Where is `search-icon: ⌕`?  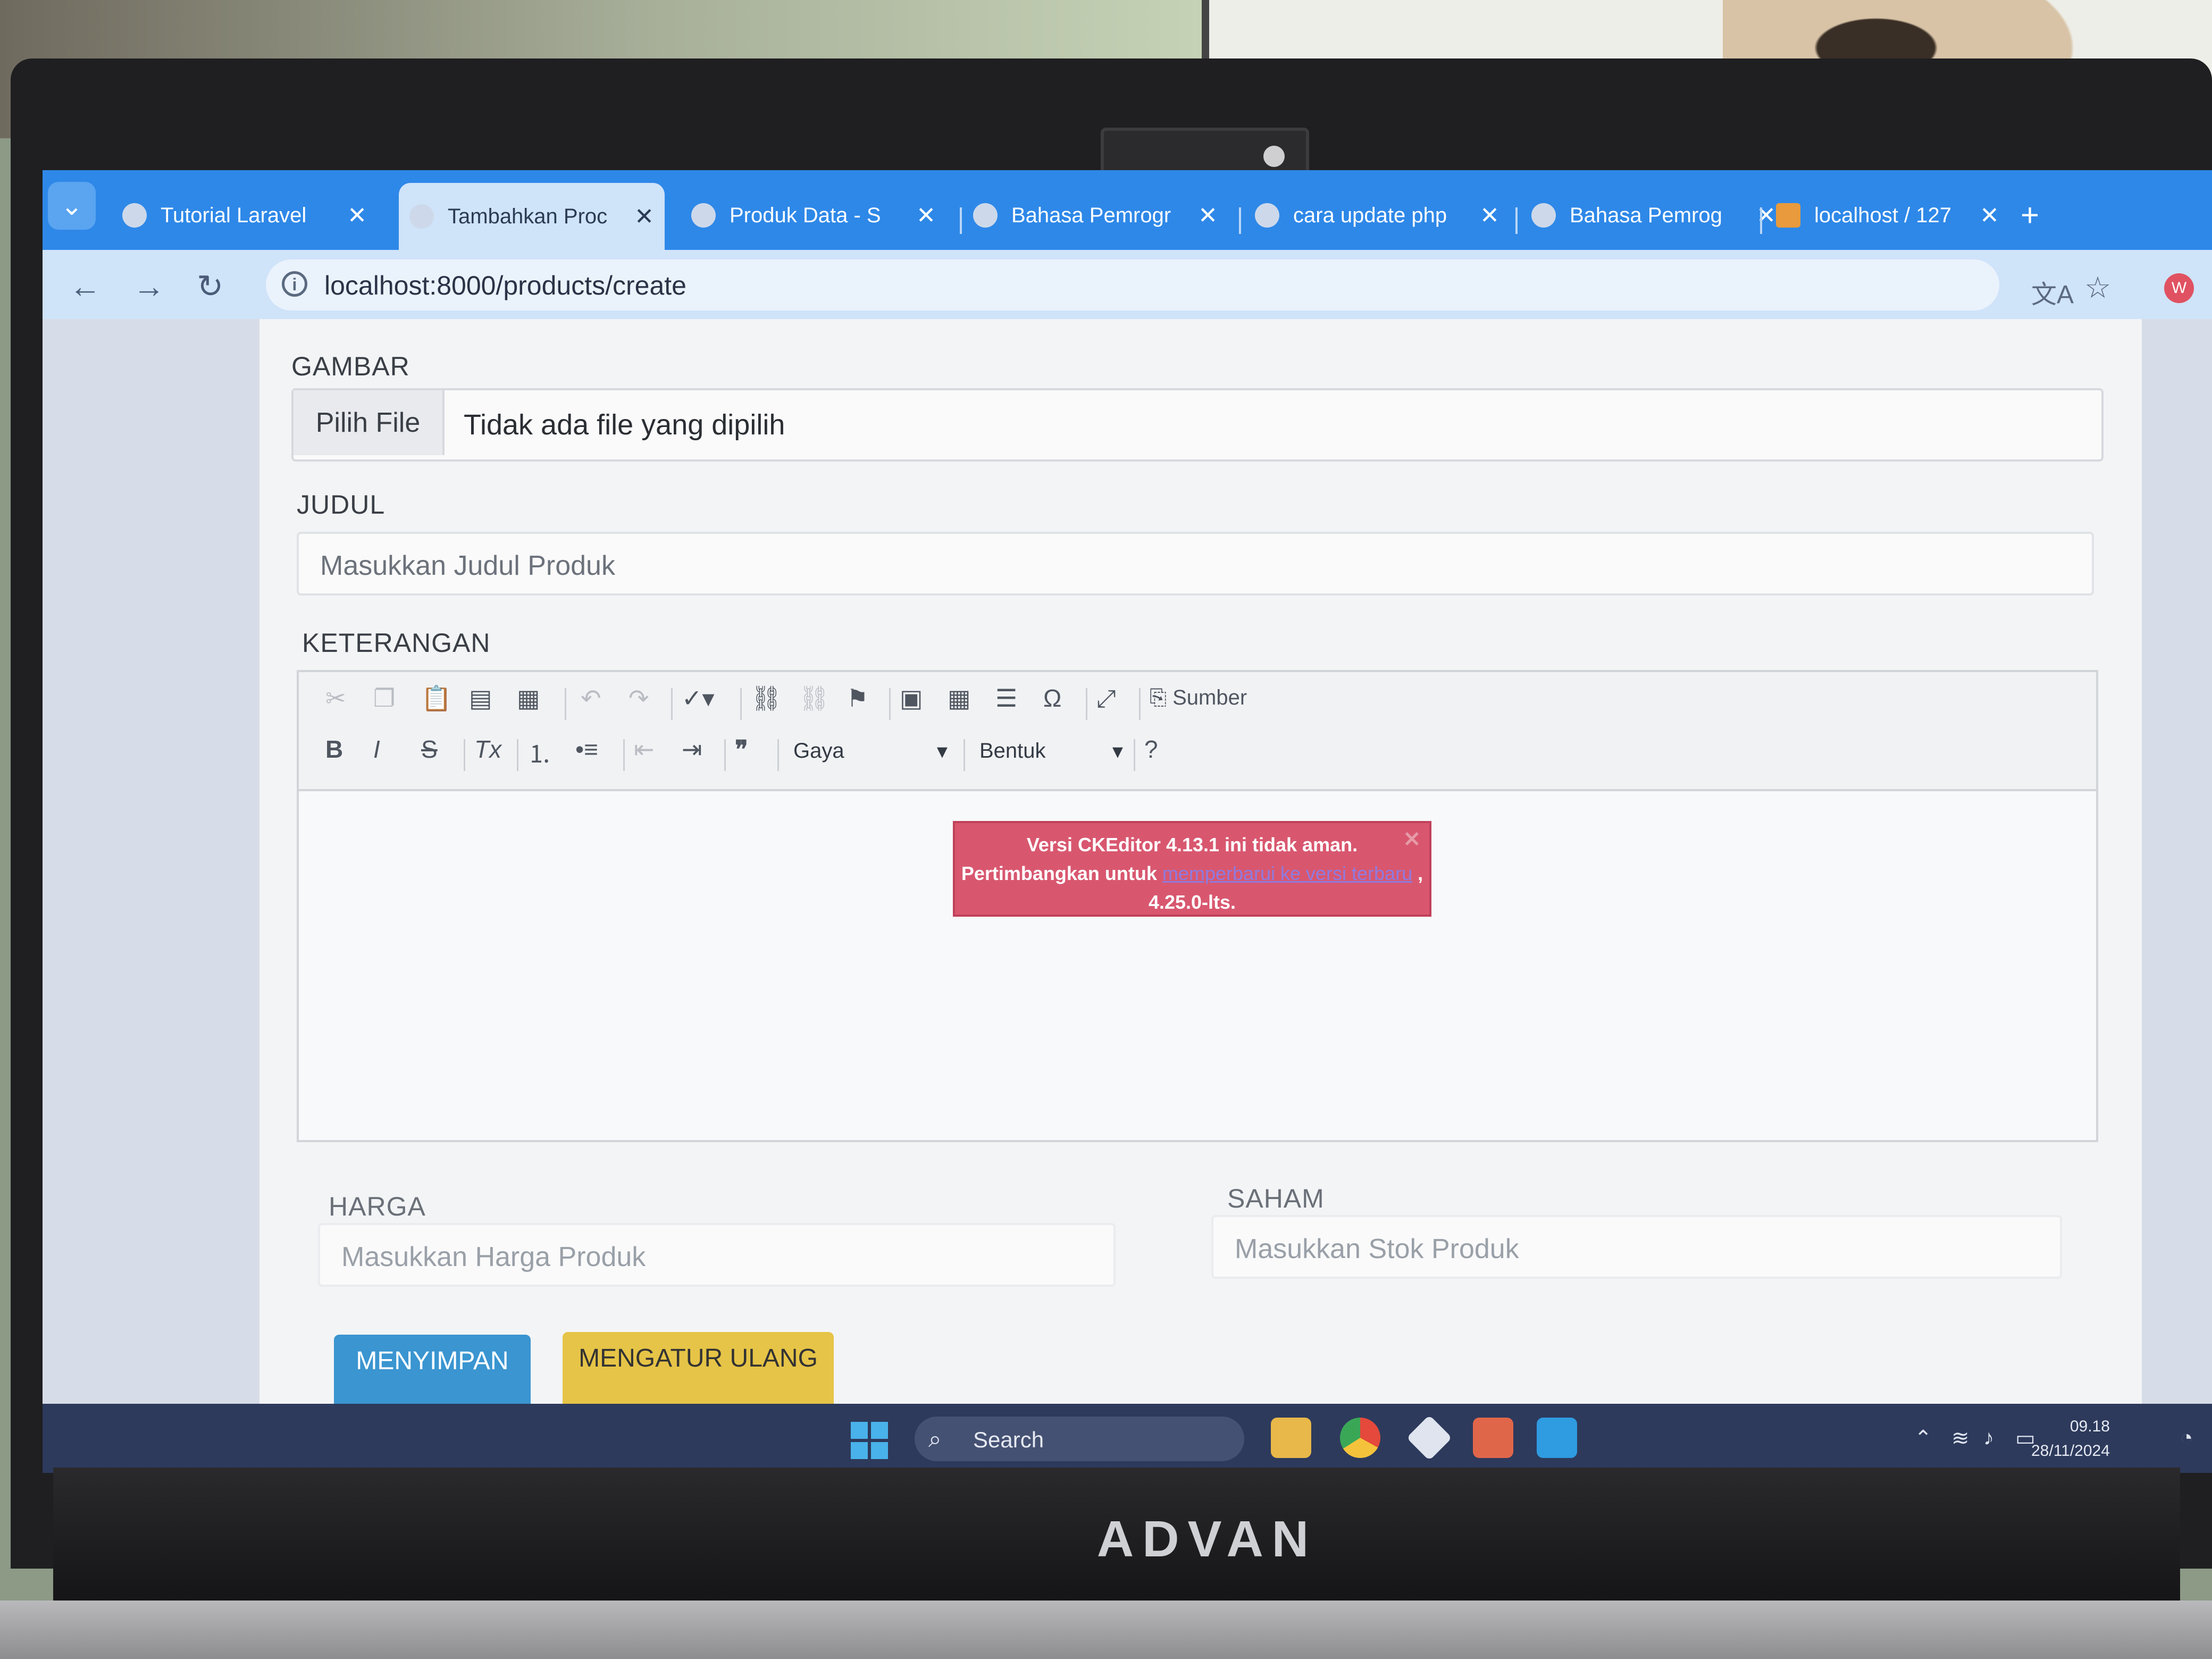
search-icon: ⌕ is located at coordinates (935, 1439).